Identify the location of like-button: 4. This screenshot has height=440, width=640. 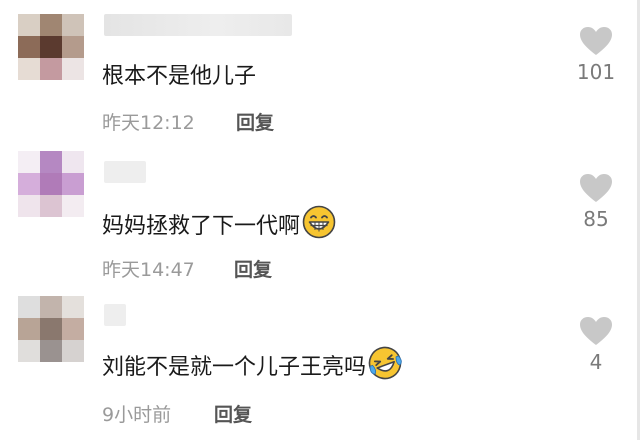
(596, 345).